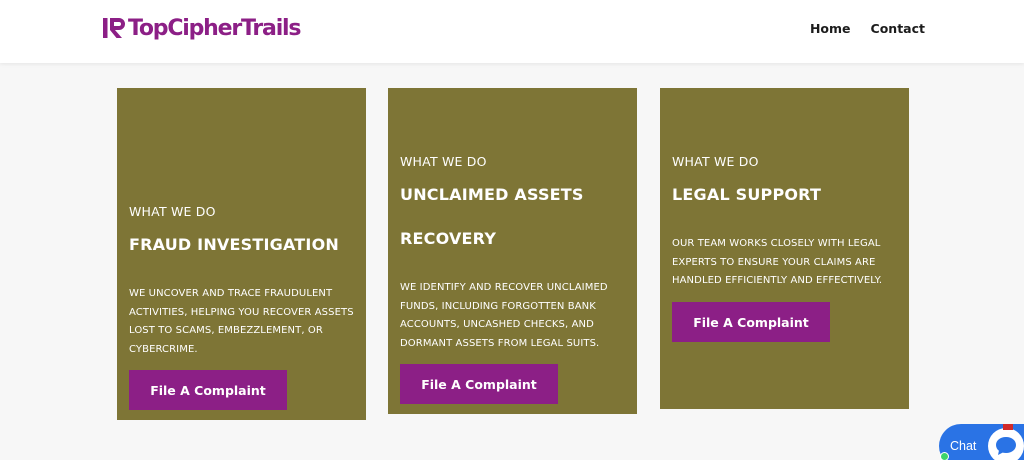  Describe the element at coordinates (241, 312) in the screenshot. I see `card-description-line: ACTIVITIES, HELPING YOU RECOVER ASSETS` at that location.